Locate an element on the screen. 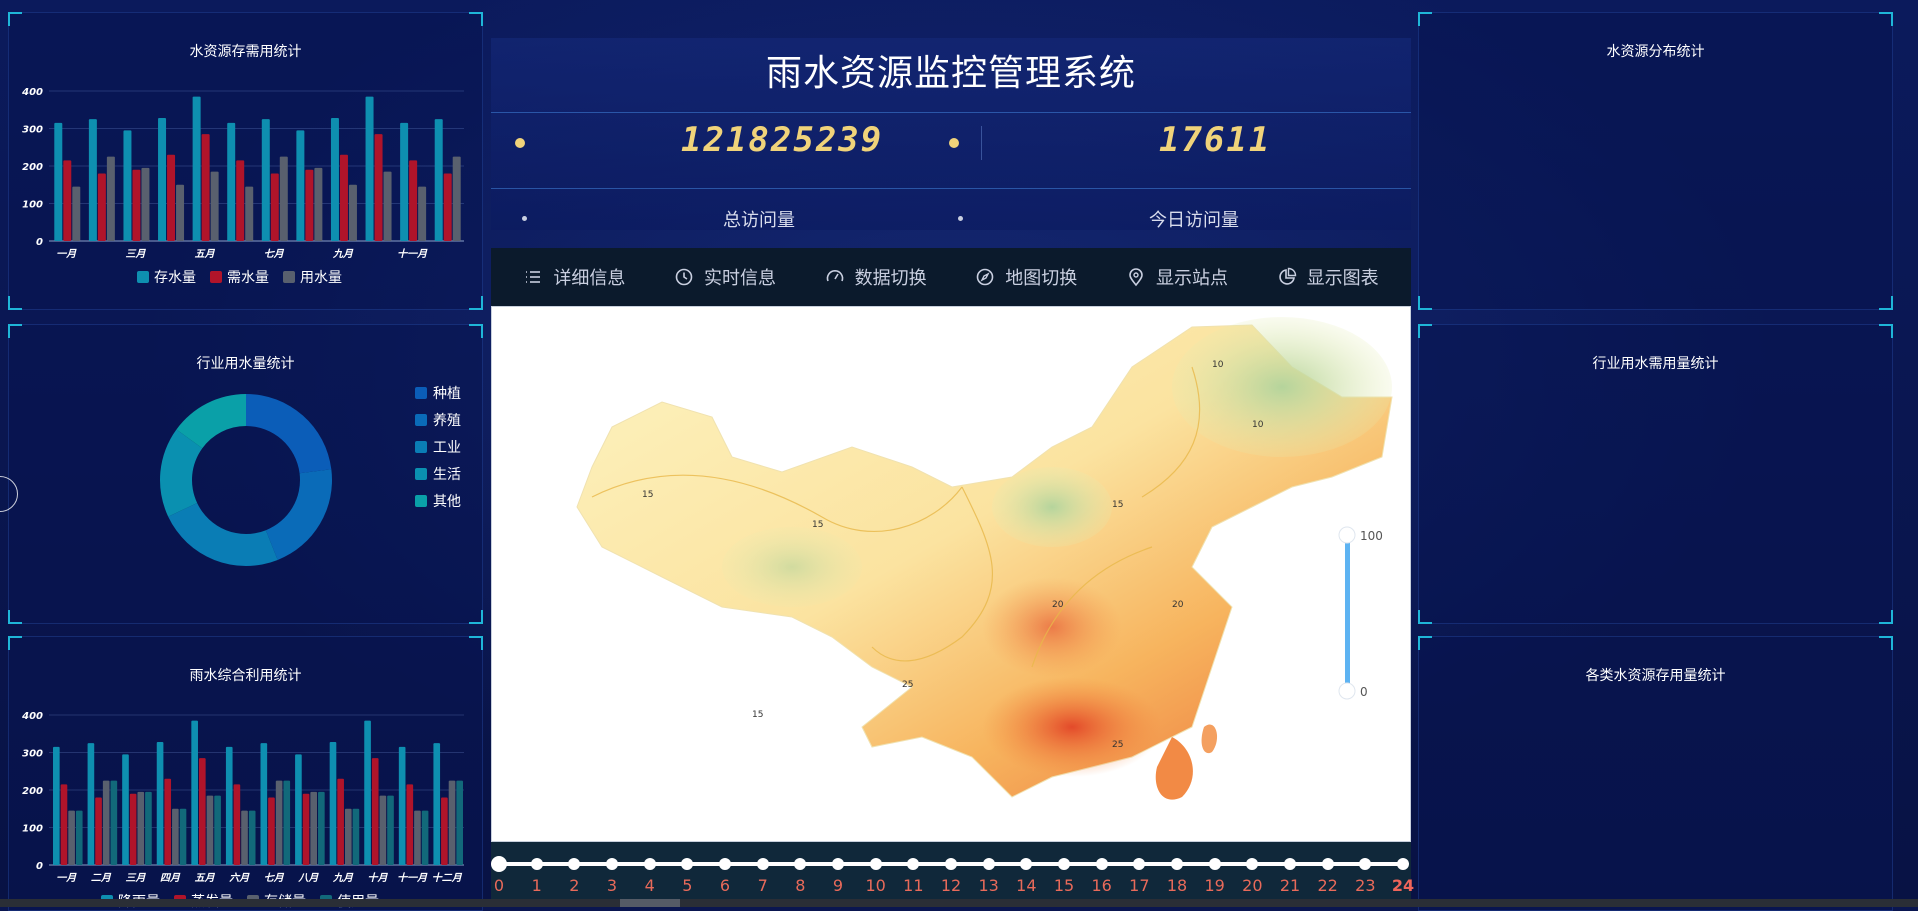 The height and width of the screenshot is (911, 1918). realtime-info-button: 实时信息 is located at coordinates (725, 277).